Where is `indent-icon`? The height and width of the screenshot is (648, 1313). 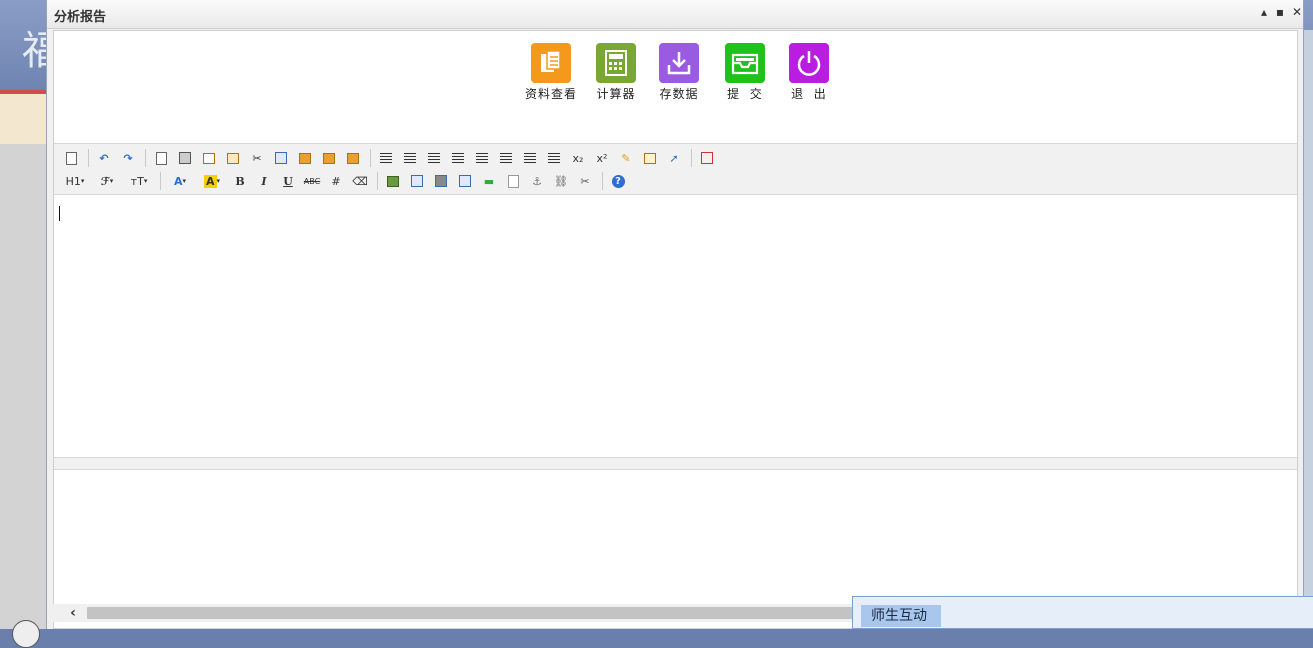 indent-icon is located at coordinates (530, 158).